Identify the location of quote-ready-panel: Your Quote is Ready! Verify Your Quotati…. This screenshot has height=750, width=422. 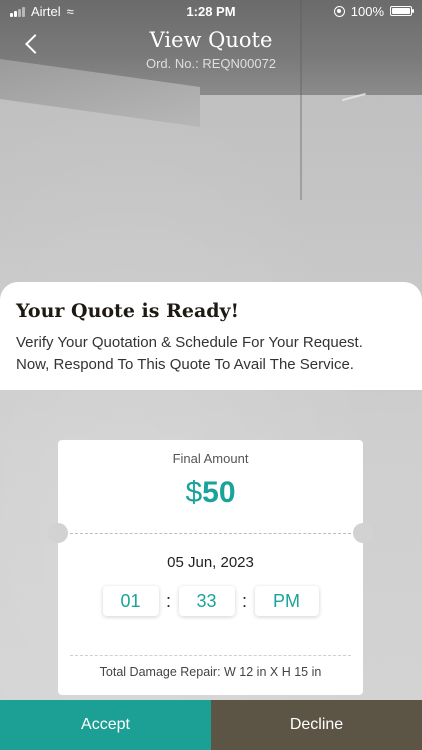
(211, 336).